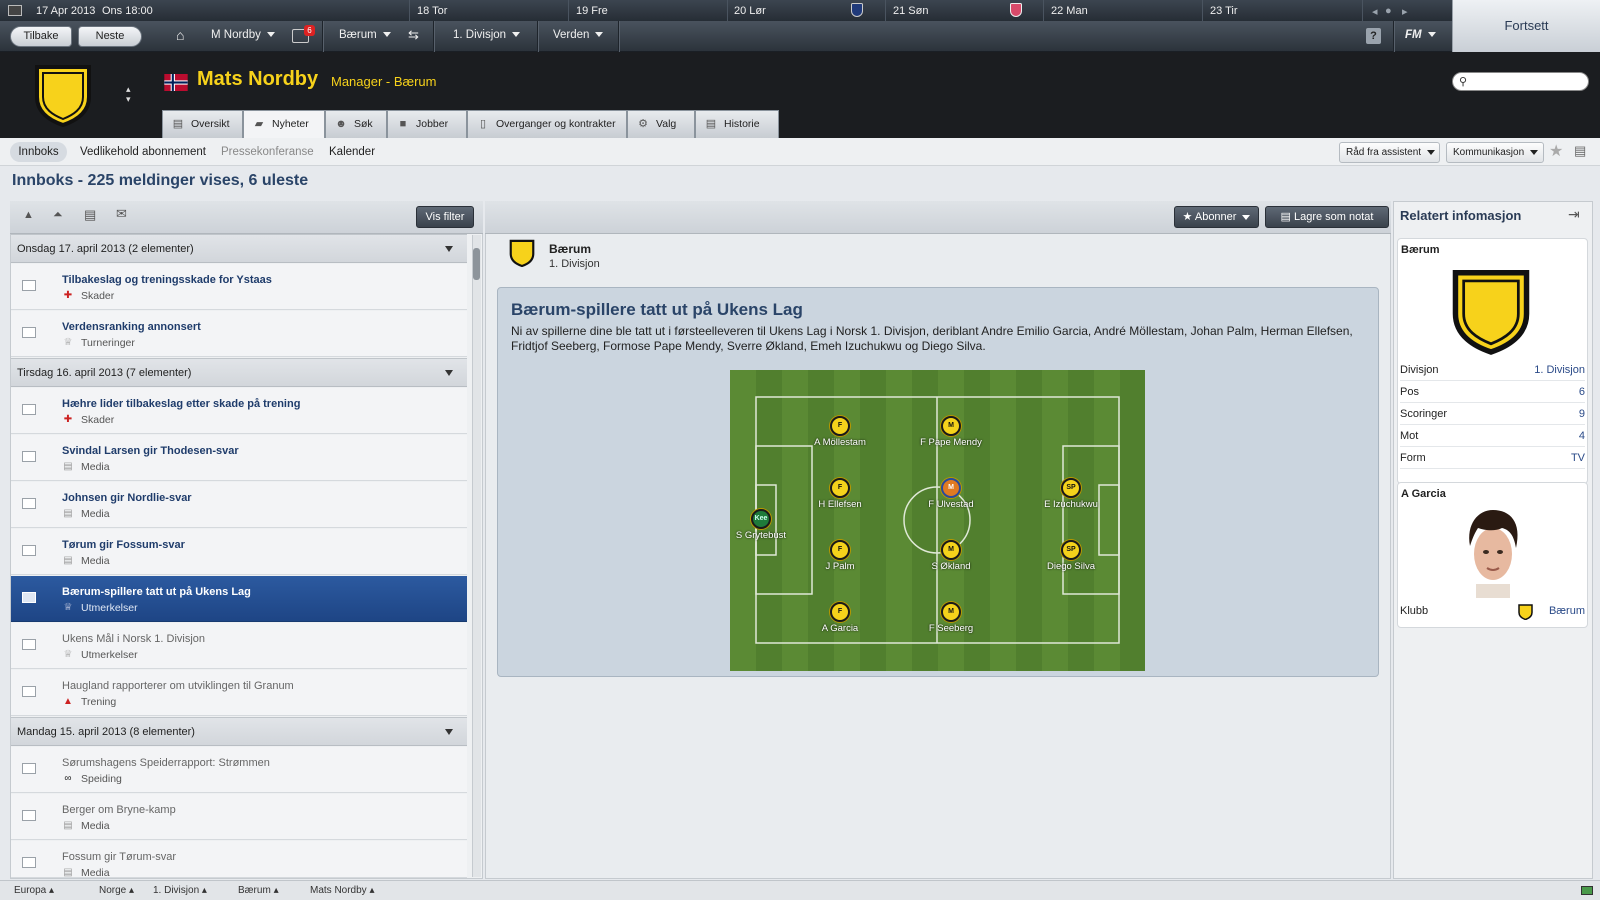 This screenshot has height=900, width=1600. What do you see at coordinates (239, 552) in the screenshot?
I see `list-item: Tørum gir Fossum-svar ▤ Media` at bounding box center [239, 552].